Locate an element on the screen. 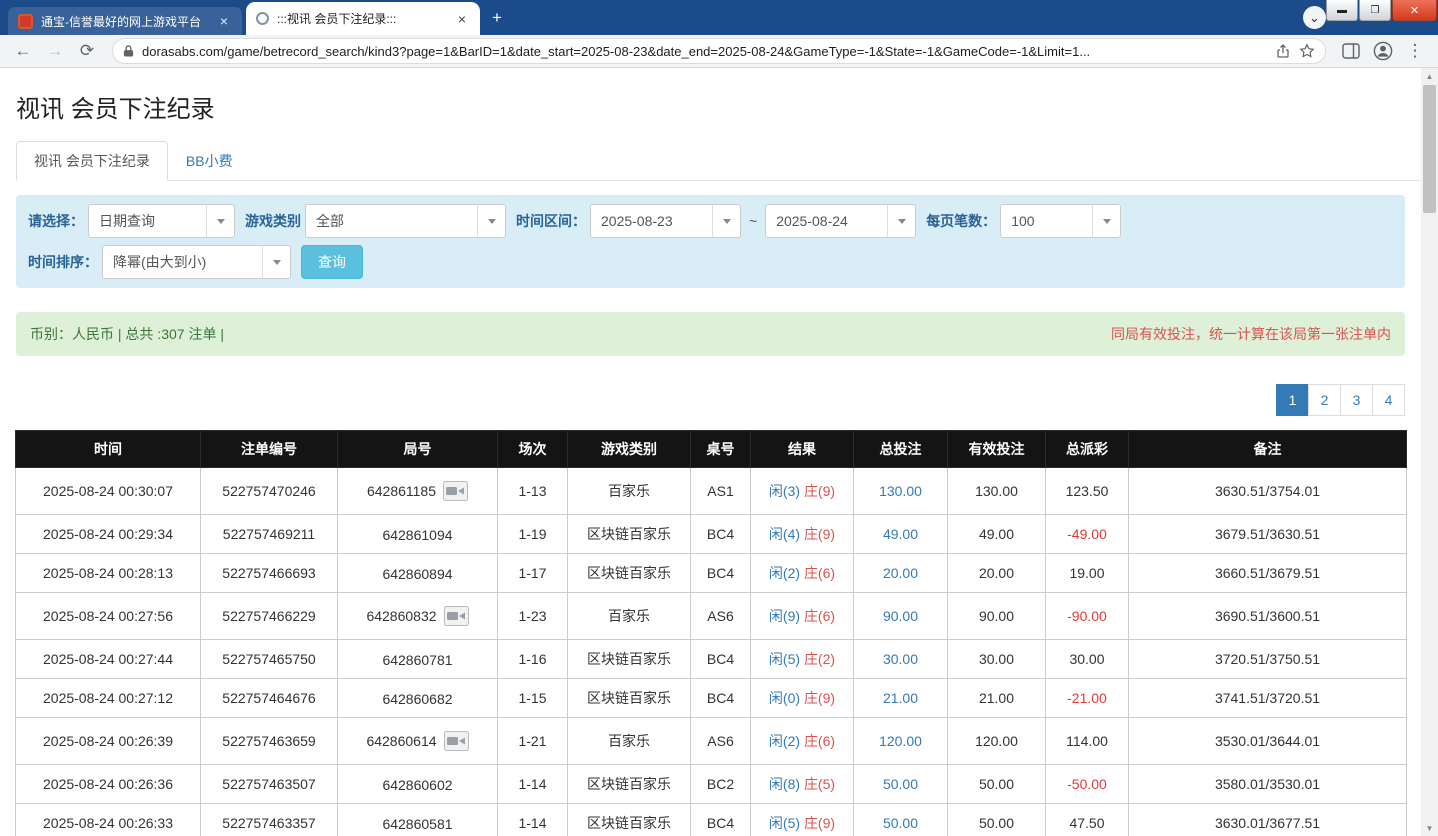 The height and width of the screenshot is (836, 1438). payout-value: 114.00 is located at coordinates (1087, 741).